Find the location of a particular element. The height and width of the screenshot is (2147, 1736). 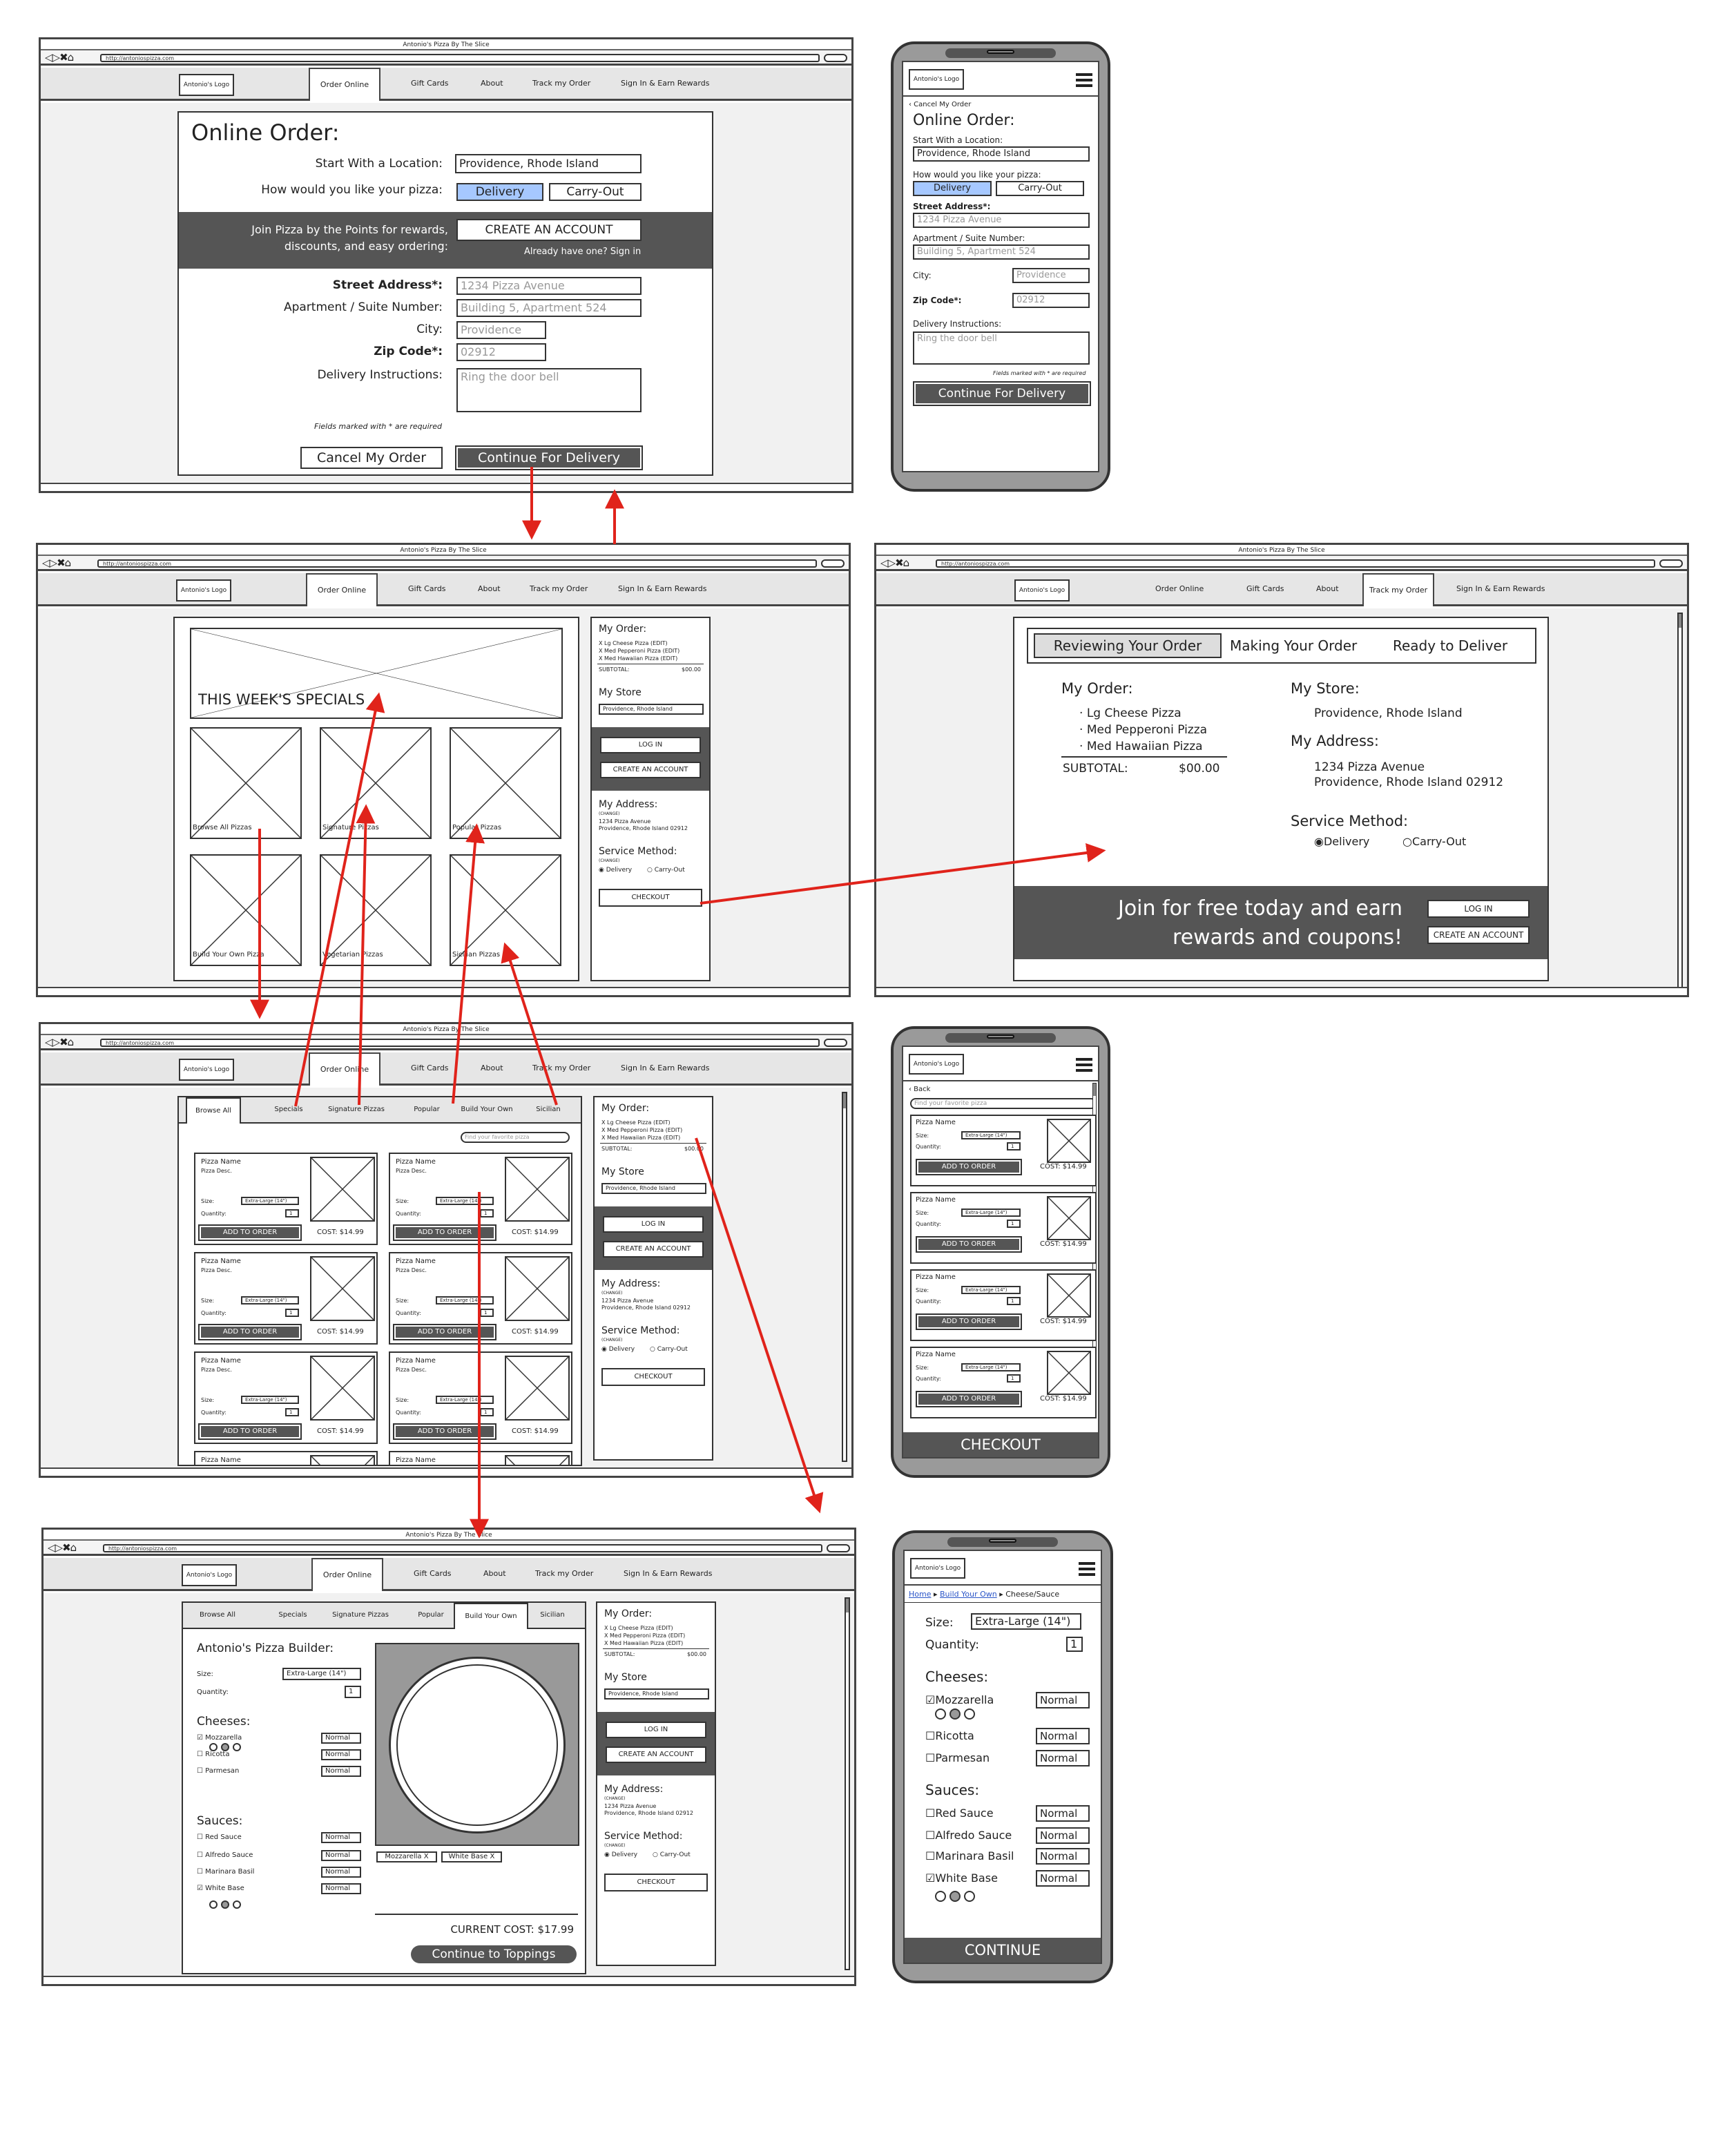

instructions-input: Ring the door bell is located at coordinates (1001, 348).